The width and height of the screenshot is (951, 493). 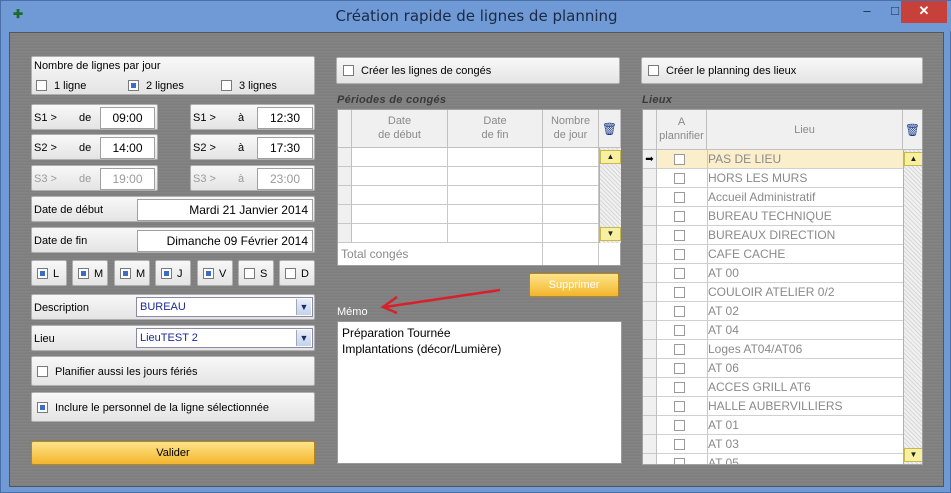 I want to click on day-friday: V, so click(x=215, y=273).